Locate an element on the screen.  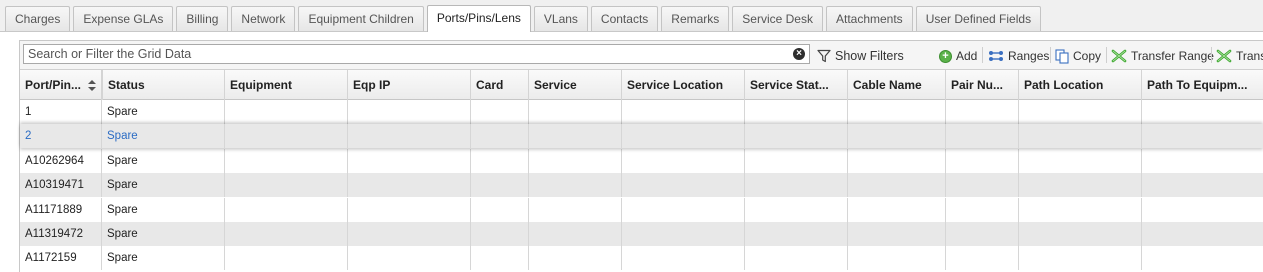
tab-ports-pins-lens: Ports/Pins/Lens is located at coordinates (478, 18).